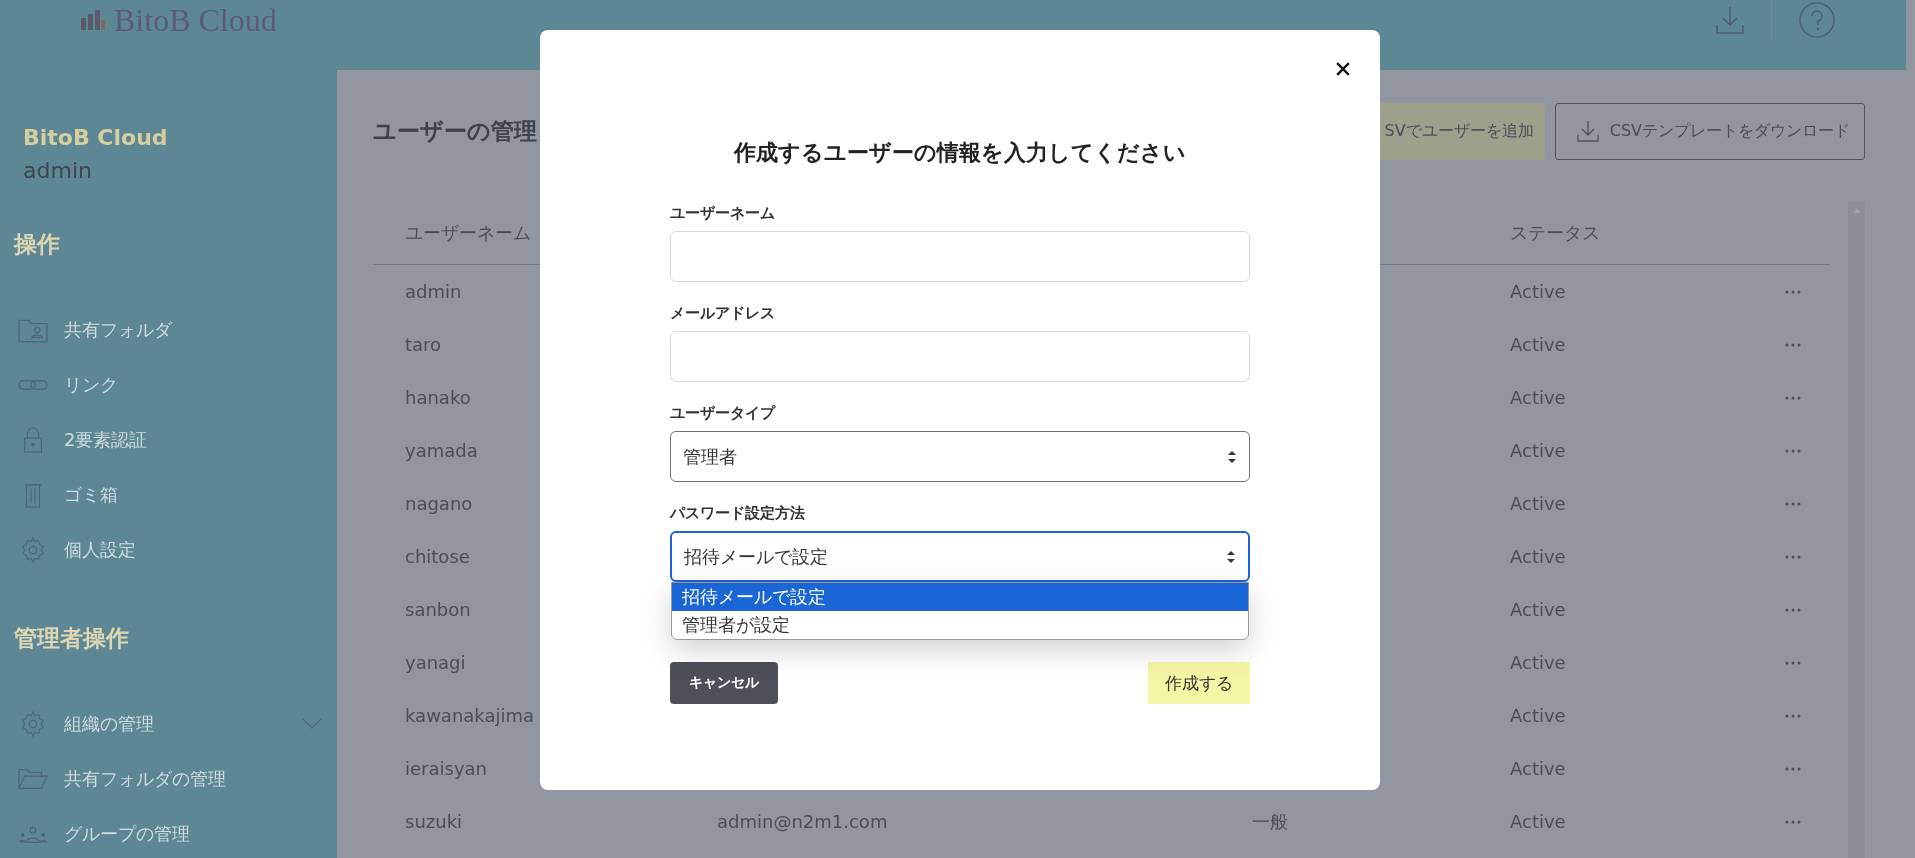  What do you see at coordinates (437, 556) in the screenshot?
I see `table-cell: chitose` at bounding box center [437, 556].